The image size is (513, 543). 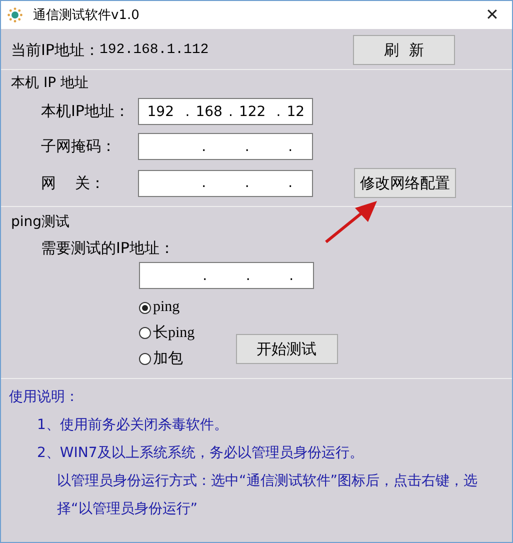 What do you see at coordinates (267, 495) in the screenshot?
I see `instruction-text: 以管理员身份运行方式：选中“通信测试软件”图标后，点击右键，选择“以管理员身份运行”` at bounding box center [267, 495].